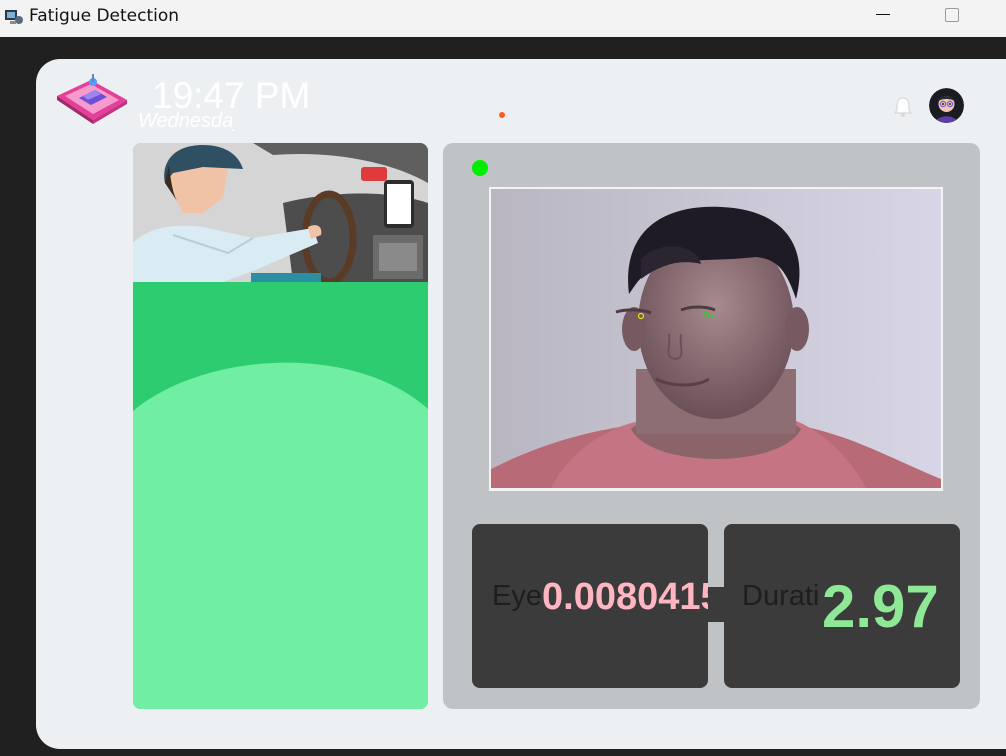 The width and height of the screenshot is (1006, 756). I want to click on duration-metric-card: Durati 2.97, so click(842, 606).